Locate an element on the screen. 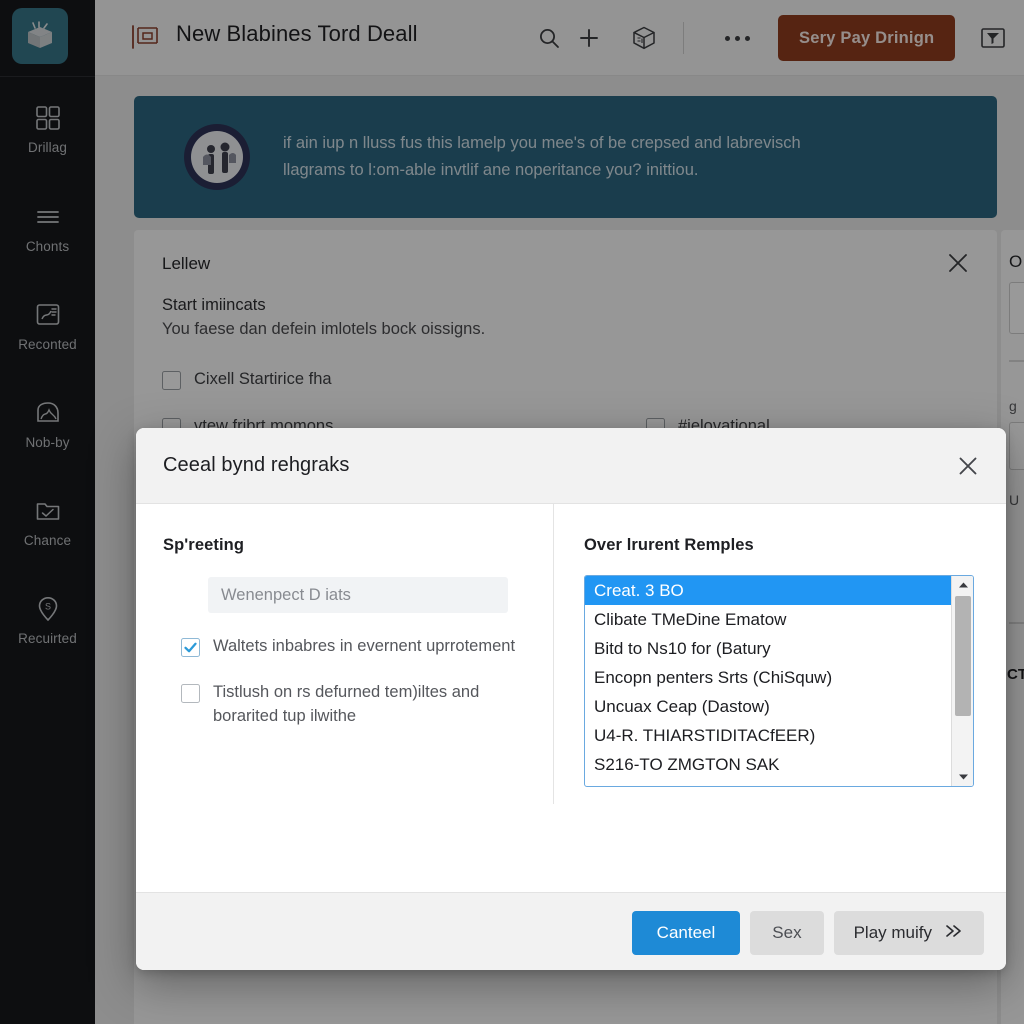  peek-label: U is located at coordinates (1014, 500).